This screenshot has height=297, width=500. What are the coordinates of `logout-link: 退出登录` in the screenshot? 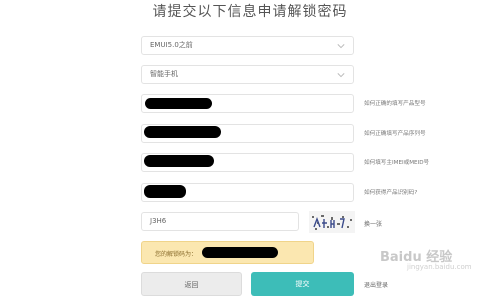 It's located at (376, 284).